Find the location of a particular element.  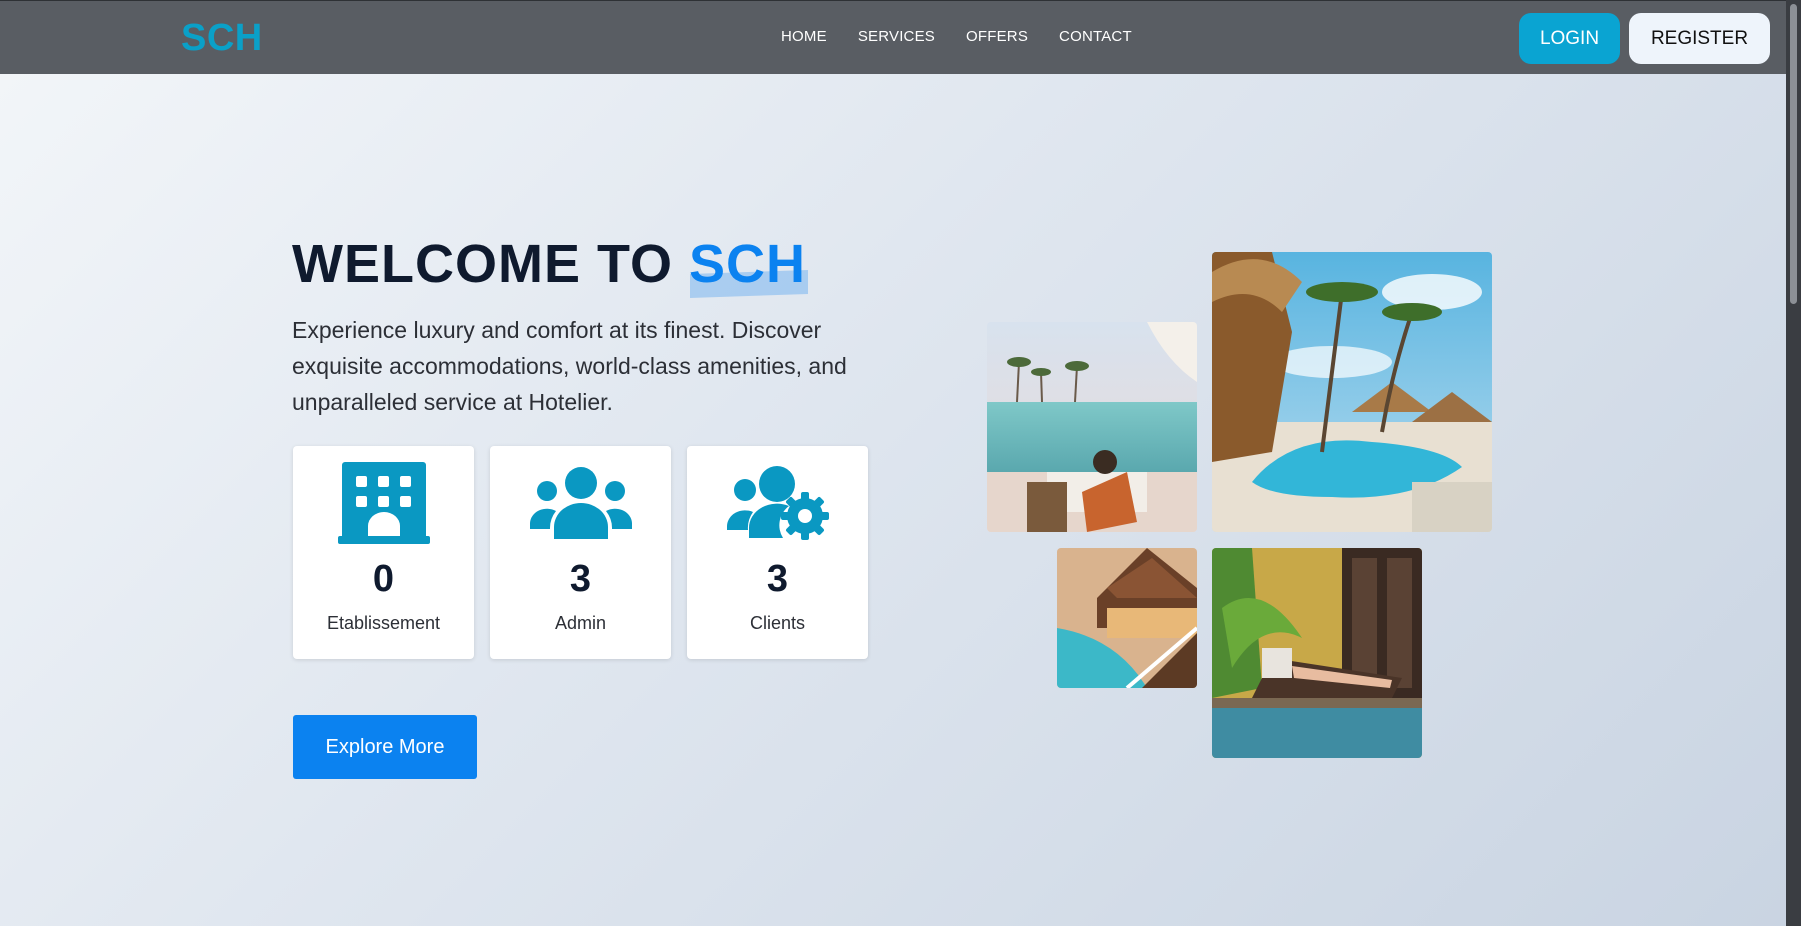

nav-offers: OFFERS is located at coordinates (997, 36).